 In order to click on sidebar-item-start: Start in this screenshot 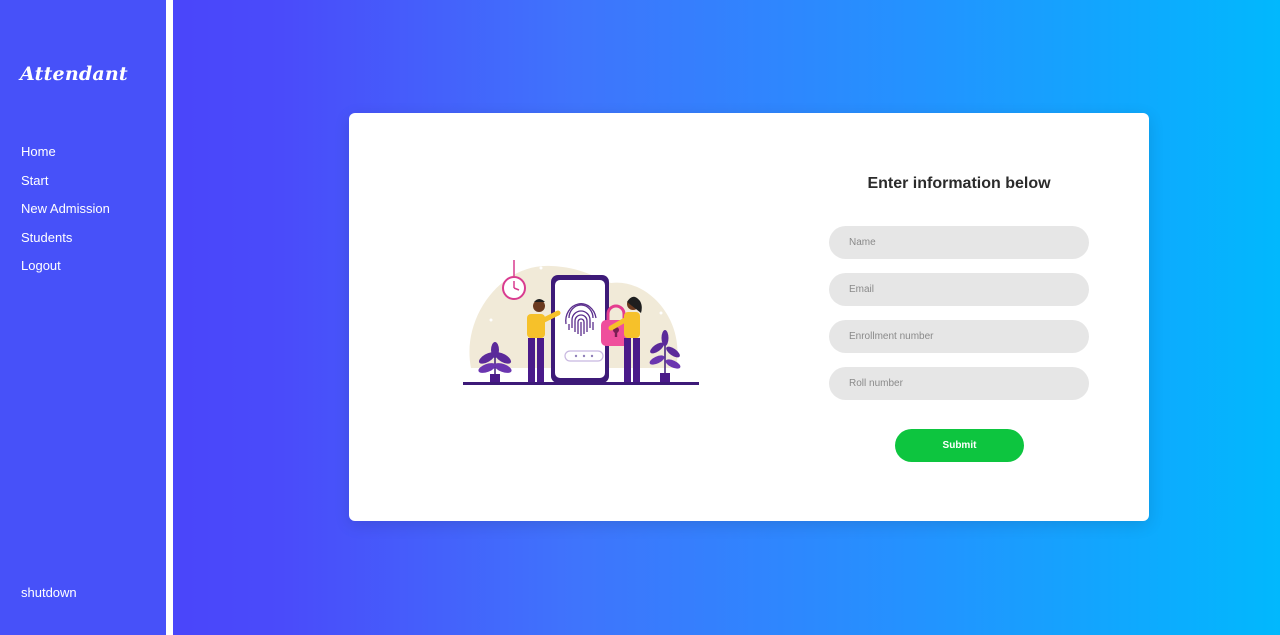, I will do `click(65, 186)`.